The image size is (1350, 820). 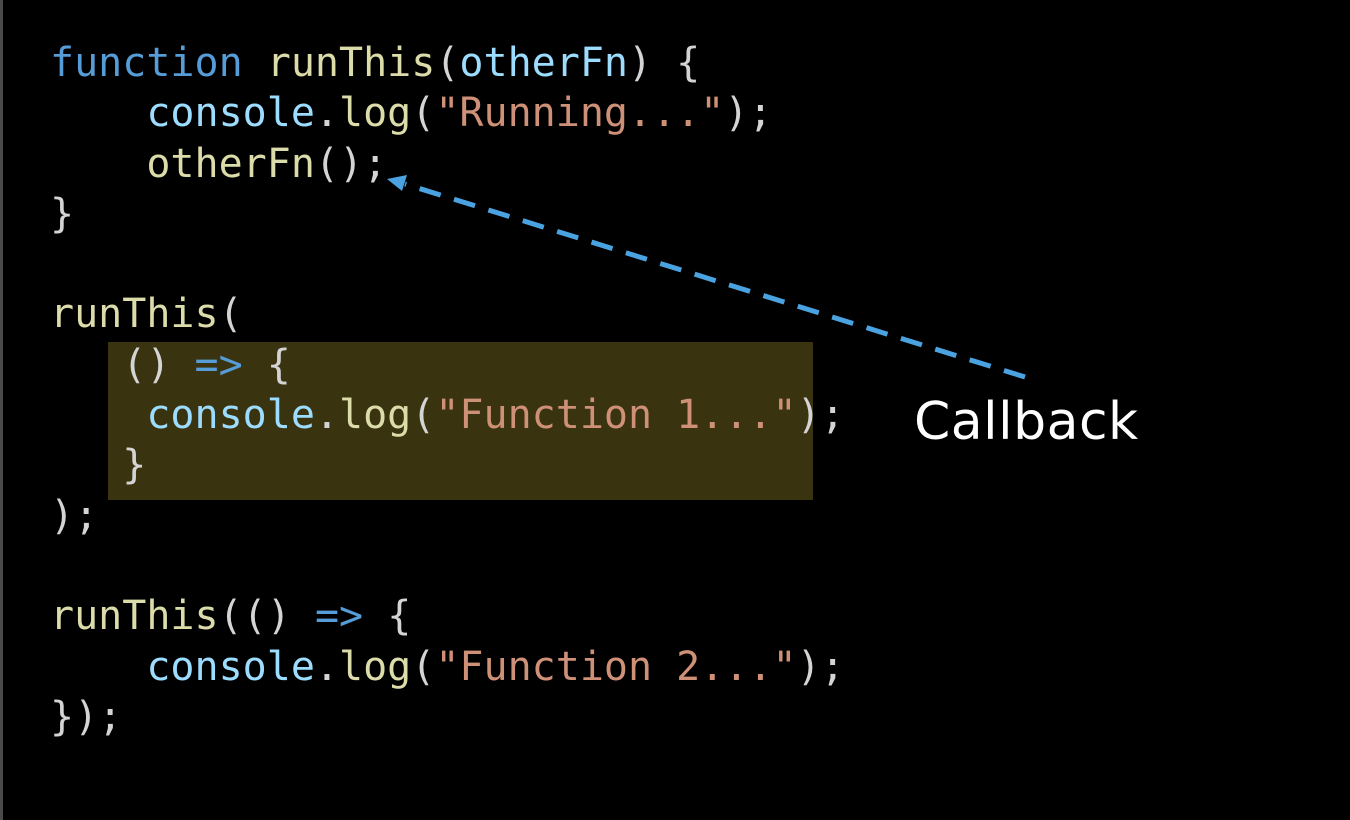 What do you see at coordinates (715, 280) in the screenshot?
I see `callback-arrow-line` at bounding box center [715, 280].